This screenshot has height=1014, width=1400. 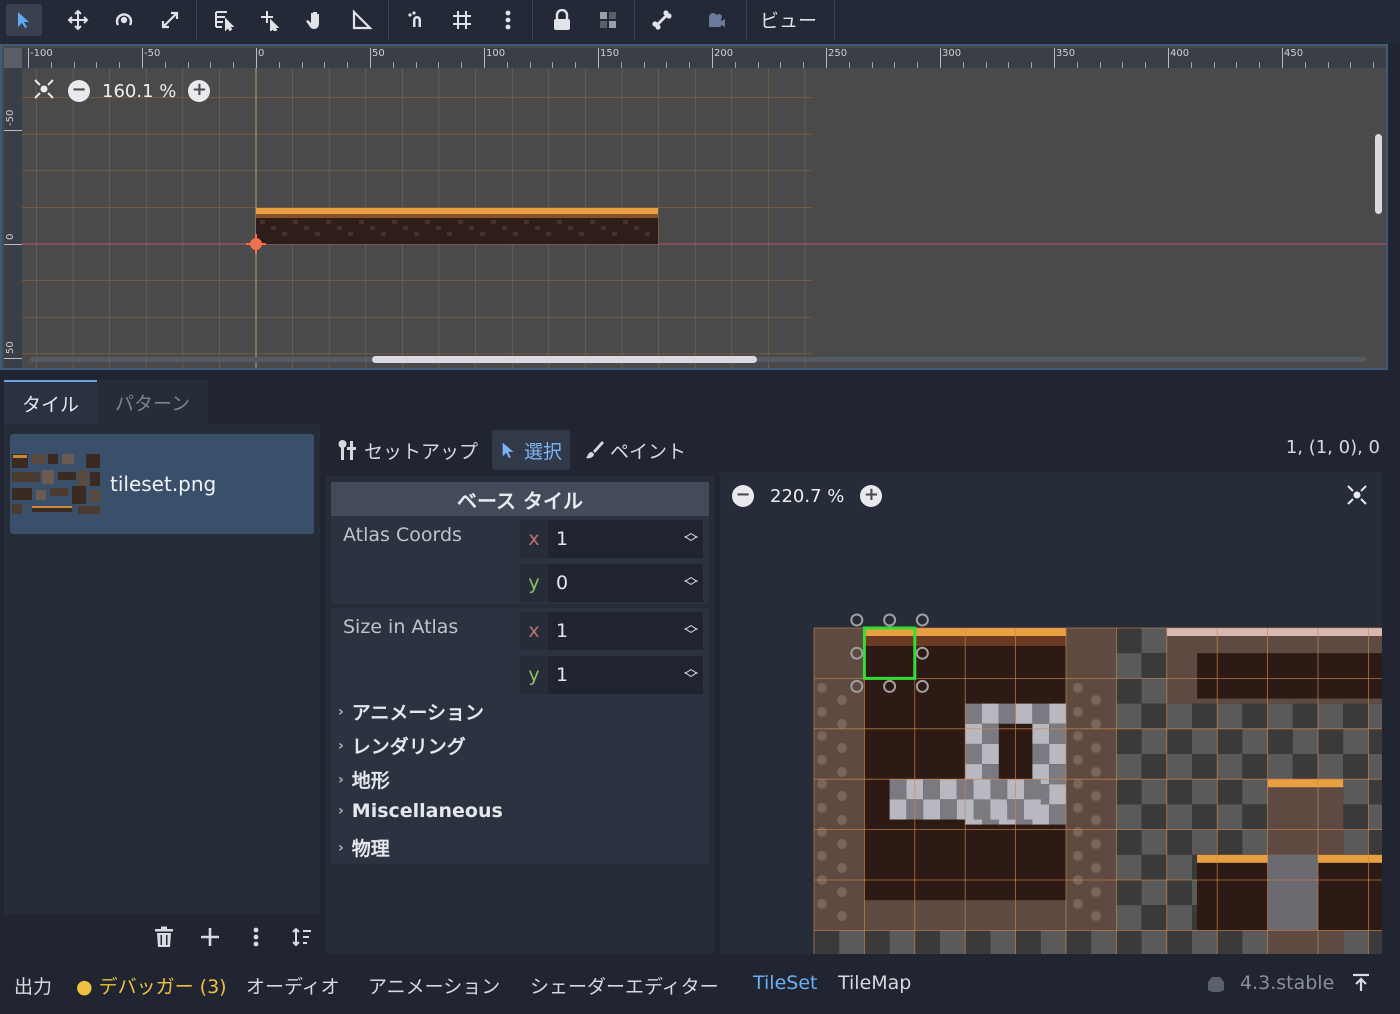 What do you see at coordinates (170, 20) in the screenshot?
I see `scale-icon` at bounding box center [170, 20].